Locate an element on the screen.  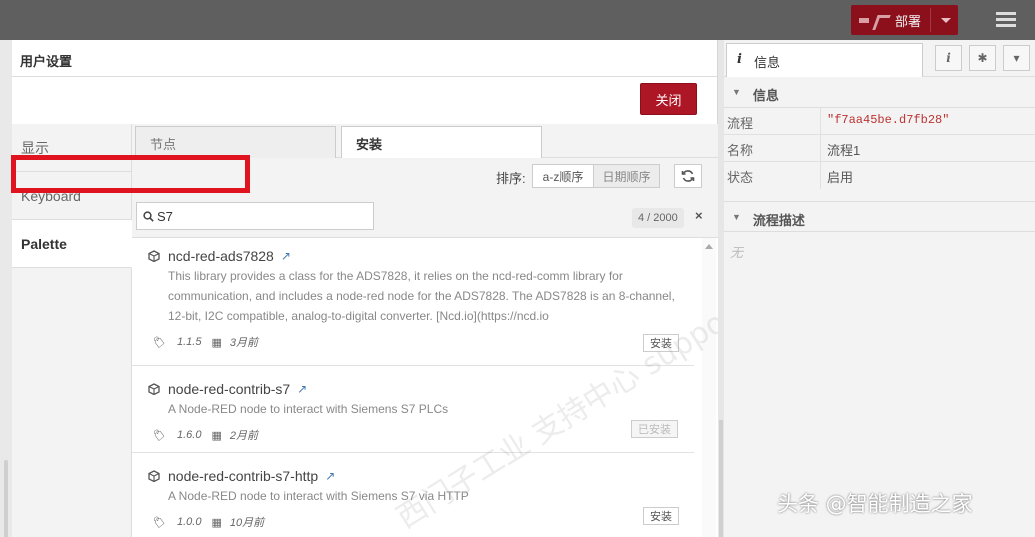
result-count: 4 / 2000 is located at coordinates (658, 218).